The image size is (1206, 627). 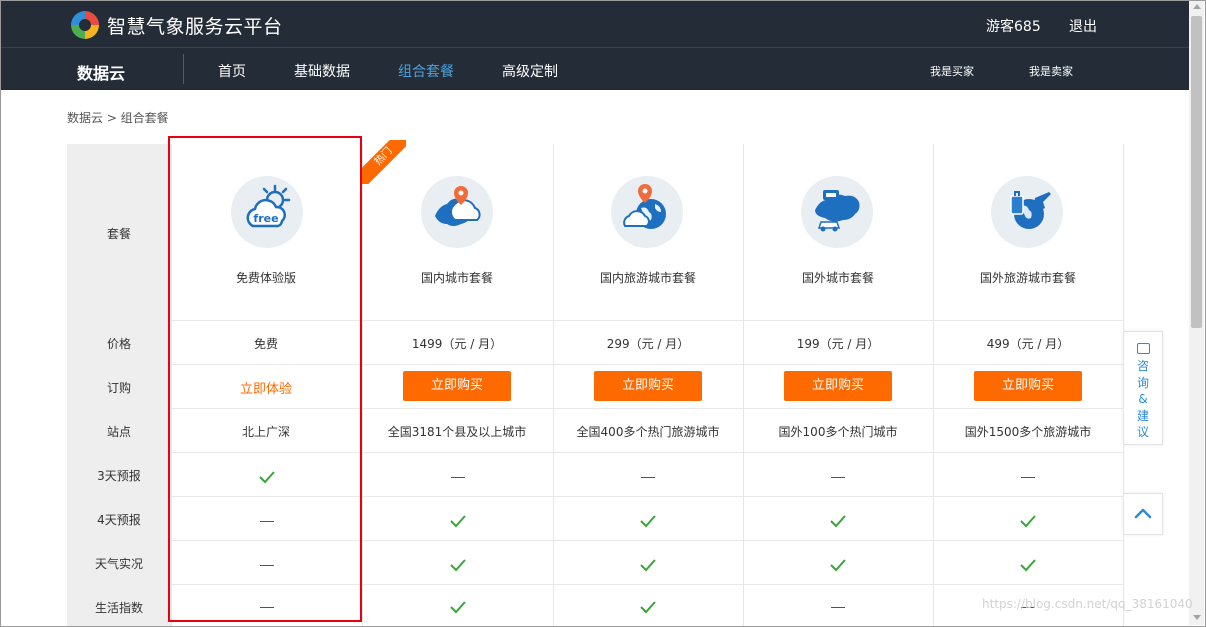 I want to click on package-name: 国内旅游城市套餐, so click(x=647, y=278).